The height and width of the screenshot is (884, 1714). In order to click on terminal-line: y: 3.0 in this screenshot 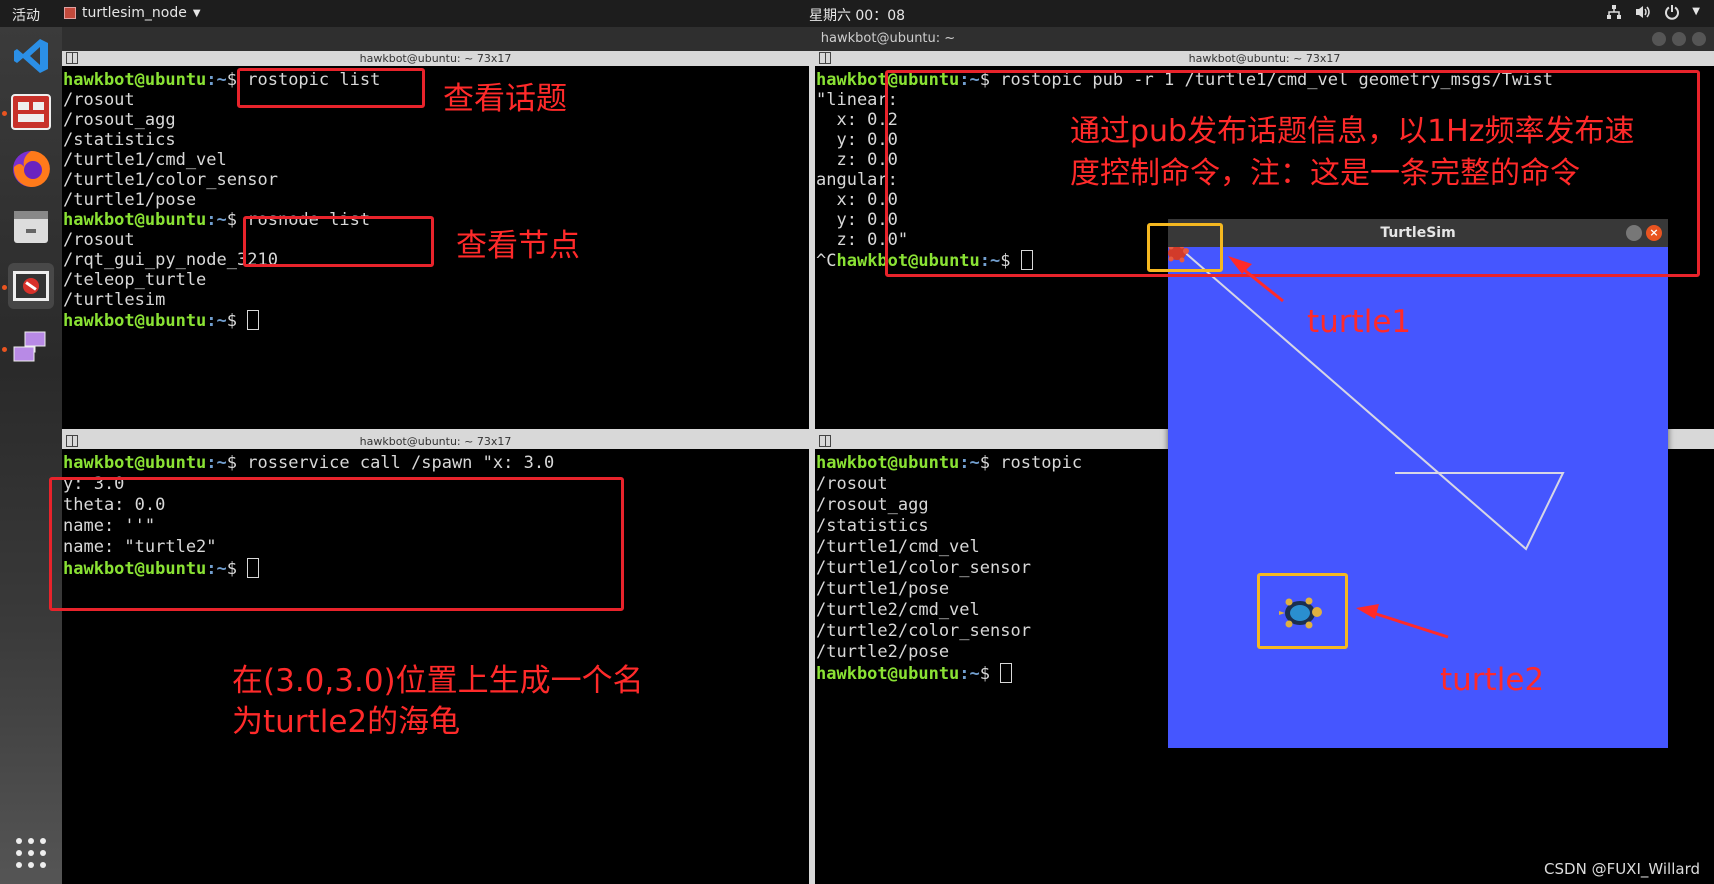, I will do `click(94, 484)`.